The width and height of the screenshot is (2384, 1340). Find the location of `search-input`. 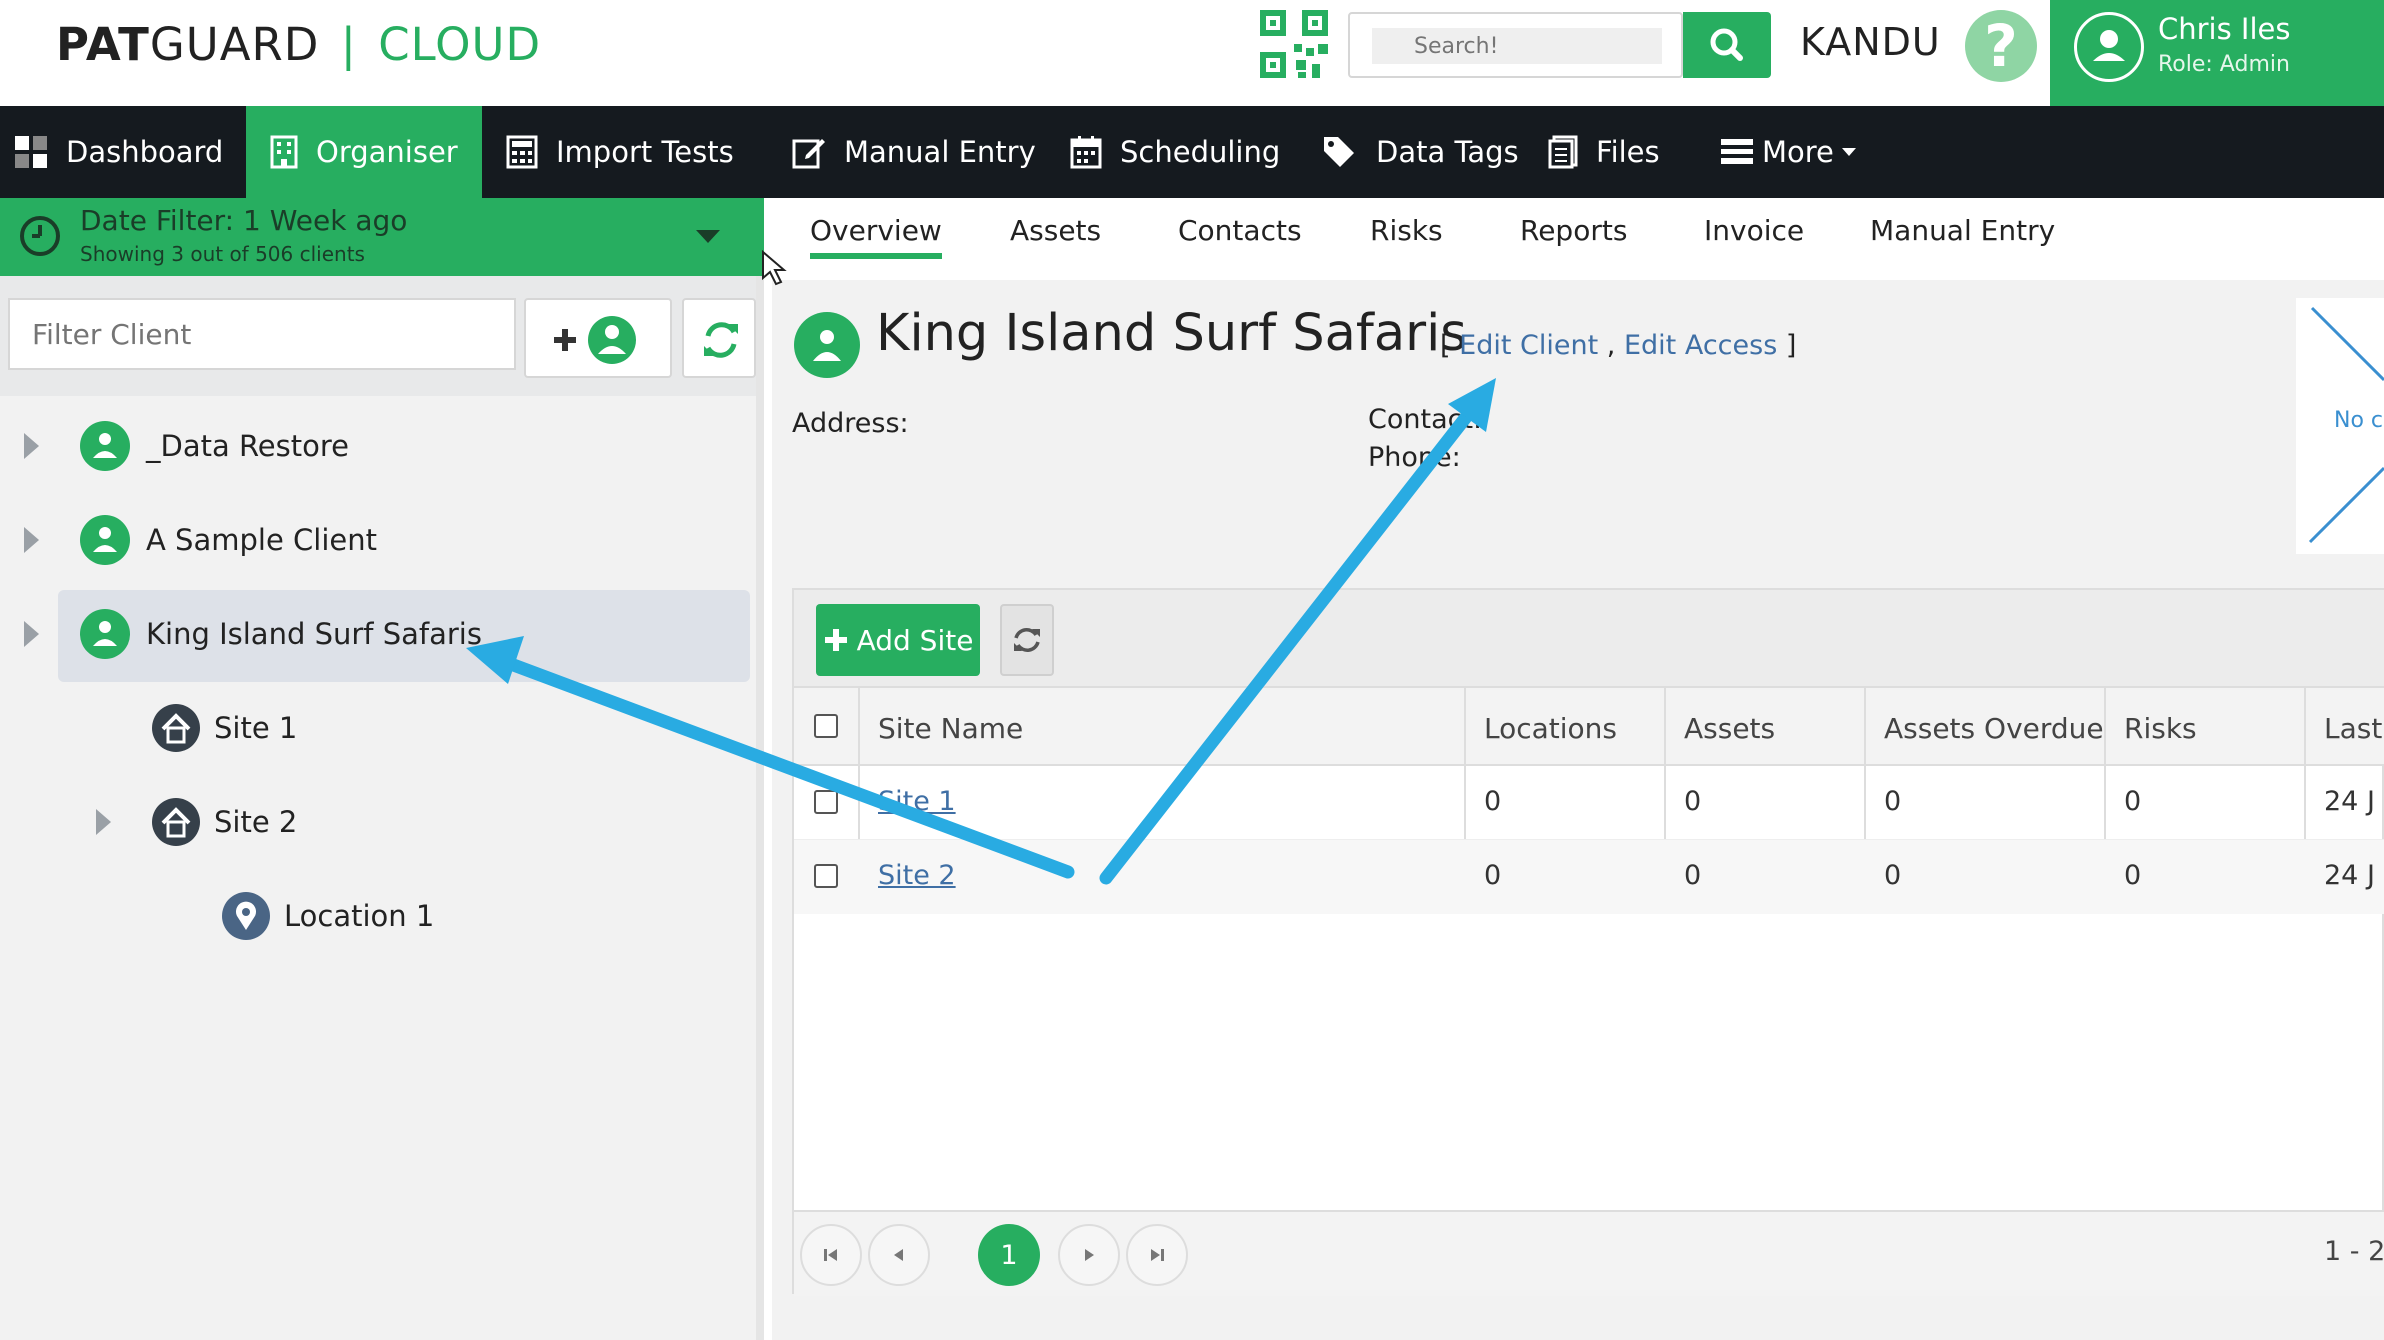

search-input is located at coordinates (1517, 46).